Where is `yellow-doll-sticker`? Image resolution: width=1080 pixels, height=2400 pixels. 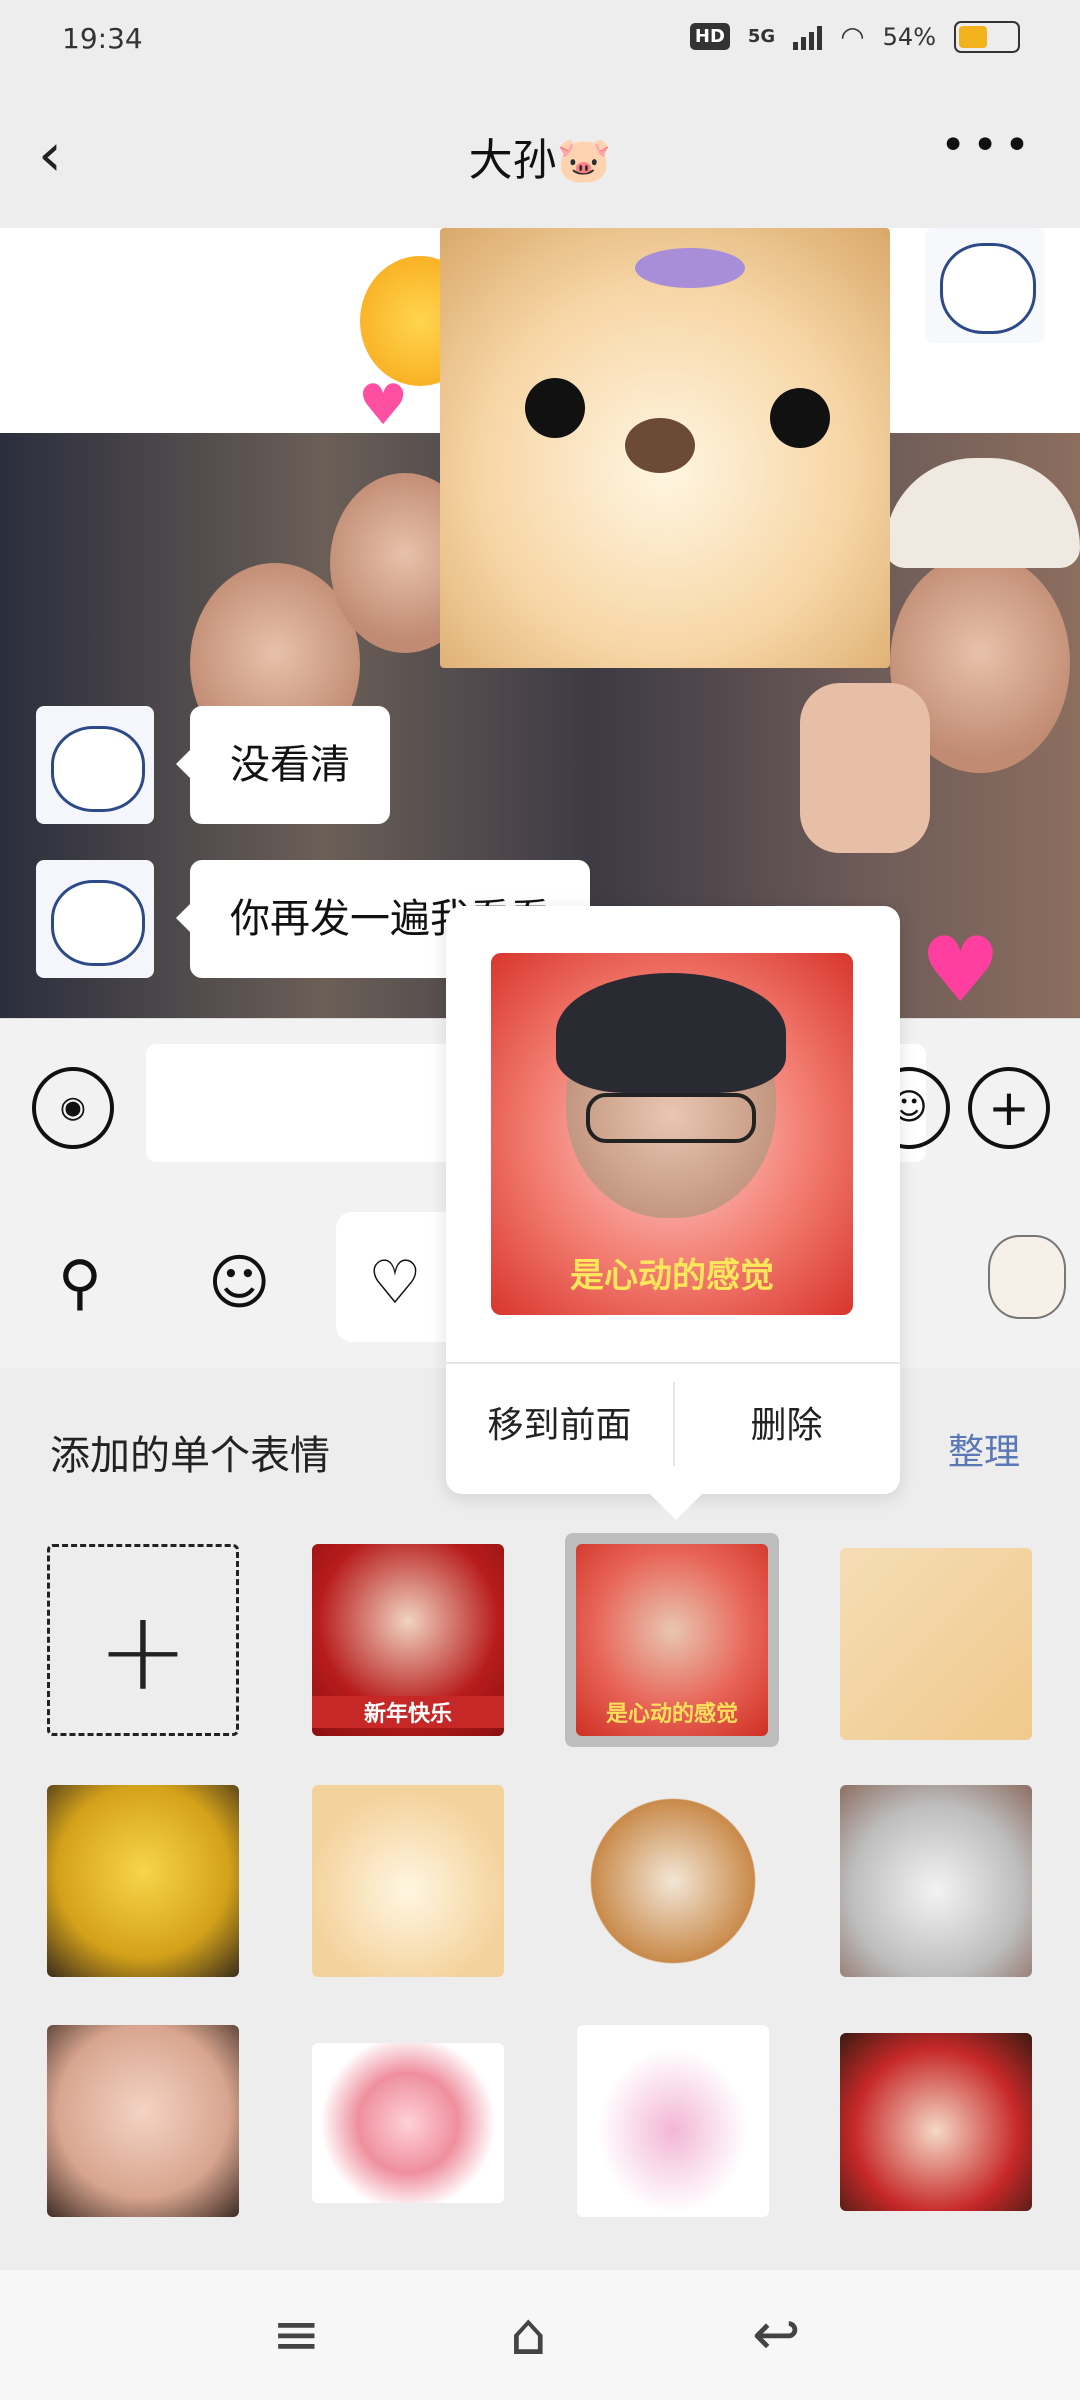
yellow-doll-sticker is located at coordinates (143, 1881).